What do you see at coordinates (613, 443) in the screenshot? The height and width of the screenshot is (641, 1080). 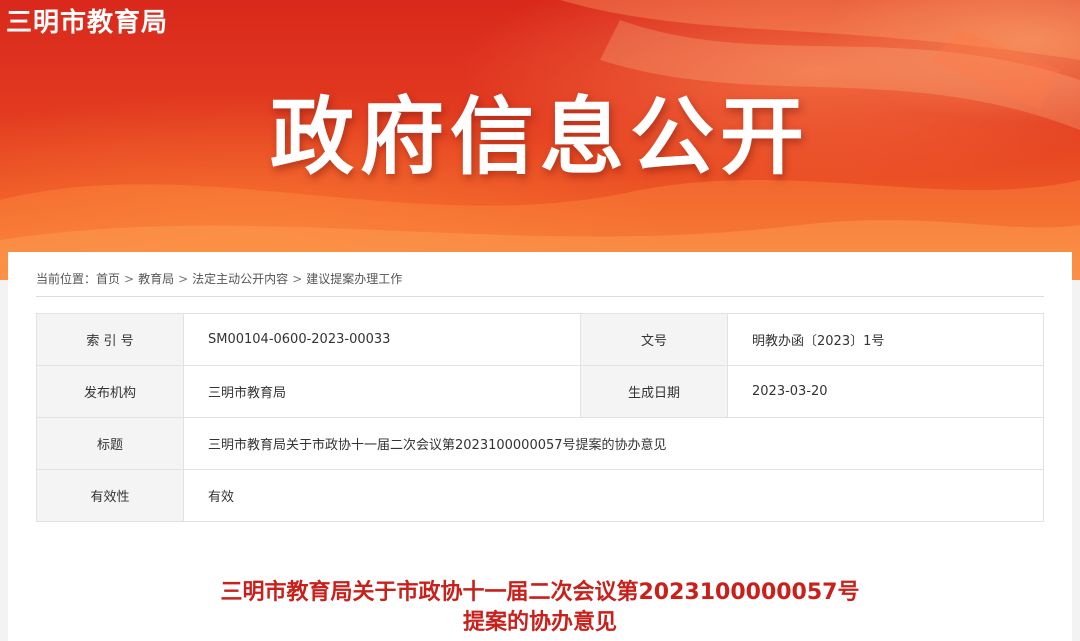 I see `title-value: 三明市教育局关于市政协十一届二次会议第2023100000057号提案的协办意见` at bounding box center [613, 443].